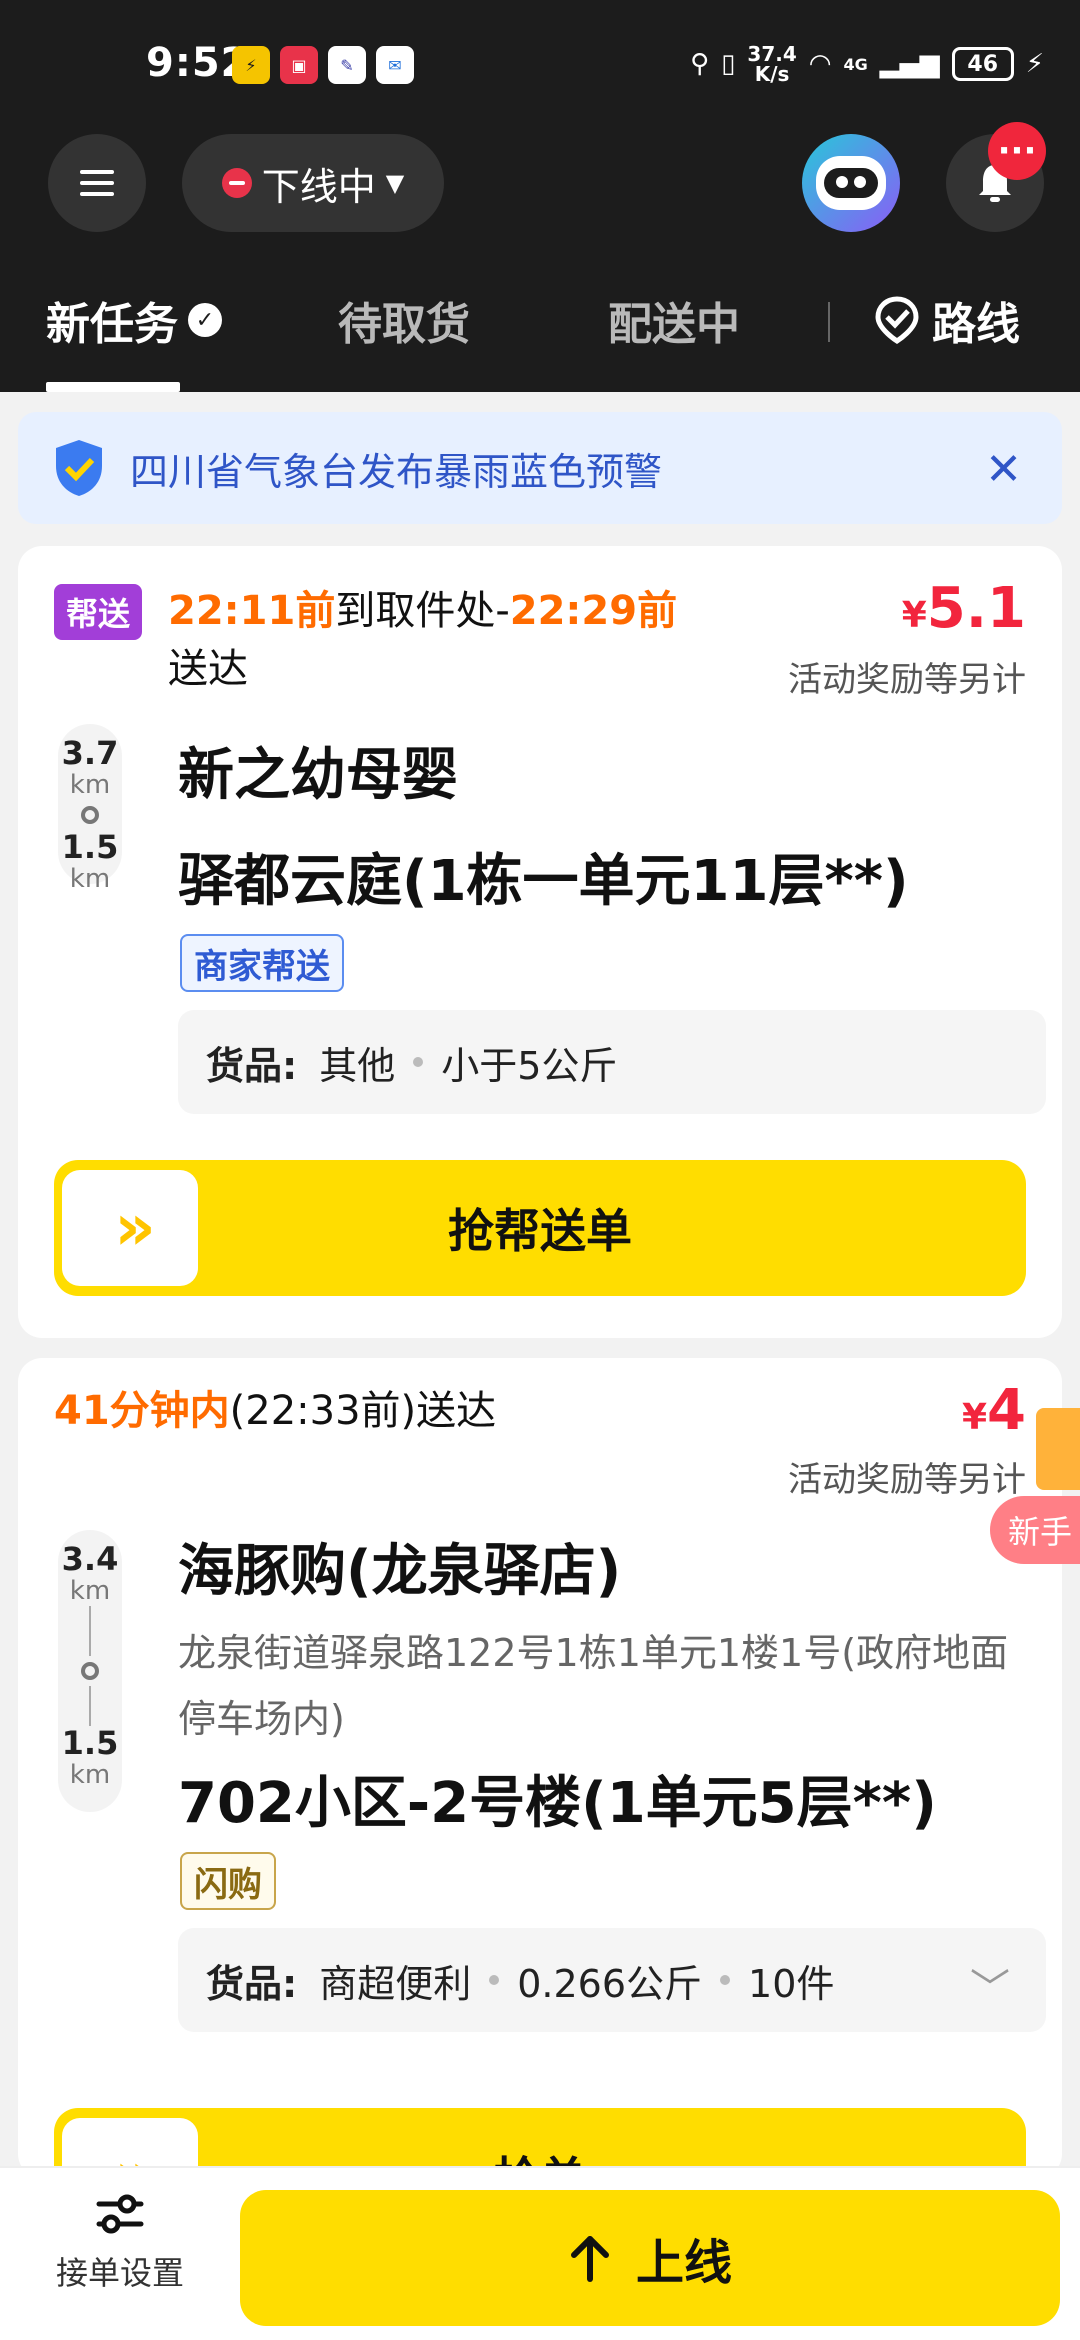 The image size is (1080, 2340). I want to click on close-icon: ✕, so click(1003, 469).